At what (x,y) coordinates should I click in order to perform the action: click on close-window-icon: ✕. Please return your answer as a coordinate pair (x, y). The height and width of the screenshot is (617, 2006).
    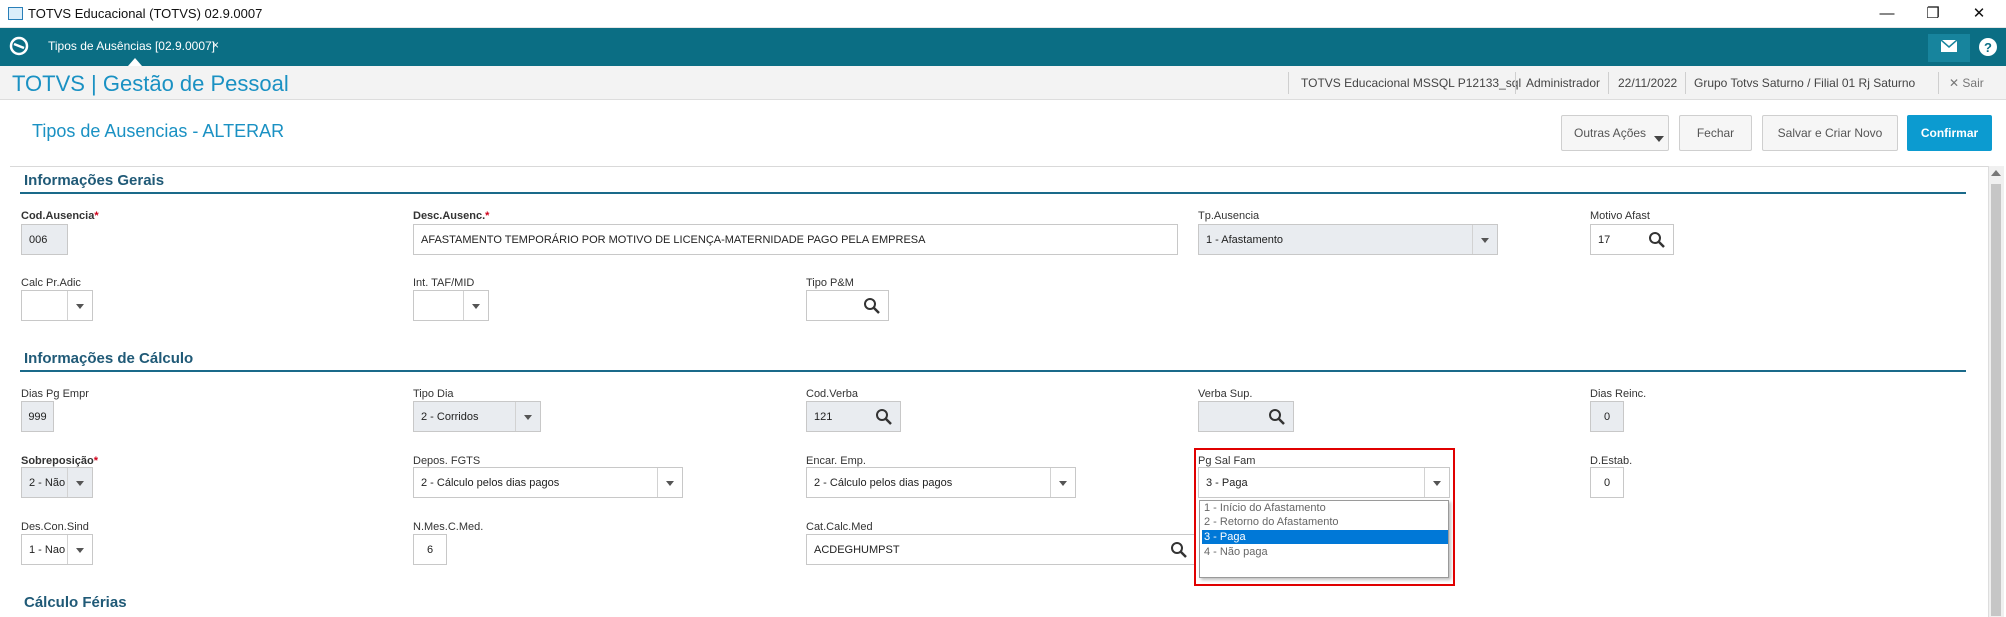
    Looking at the image, I should click on (1979, 14).